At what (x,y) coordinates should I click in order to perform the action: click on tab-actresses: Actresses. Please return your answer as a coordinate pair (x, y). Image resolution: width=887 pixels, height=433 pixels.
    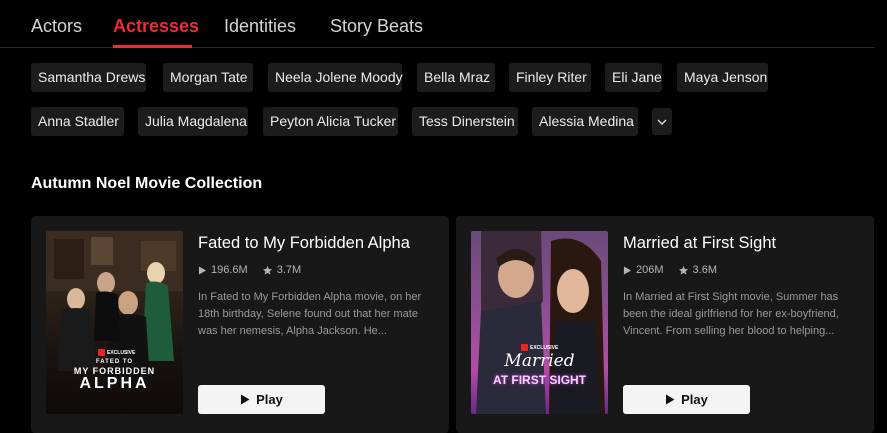
    Looking at the image, I should click on (156, 26).